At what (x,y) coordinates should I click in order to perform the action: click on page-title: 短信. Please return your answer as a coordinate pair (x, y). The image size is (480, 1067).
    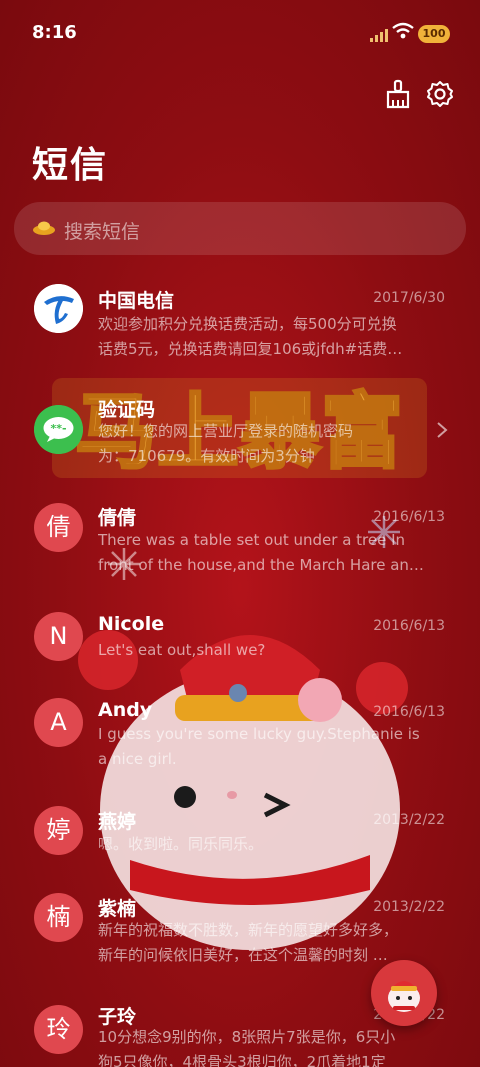
    Looking at the image, I should click on (70, 165).